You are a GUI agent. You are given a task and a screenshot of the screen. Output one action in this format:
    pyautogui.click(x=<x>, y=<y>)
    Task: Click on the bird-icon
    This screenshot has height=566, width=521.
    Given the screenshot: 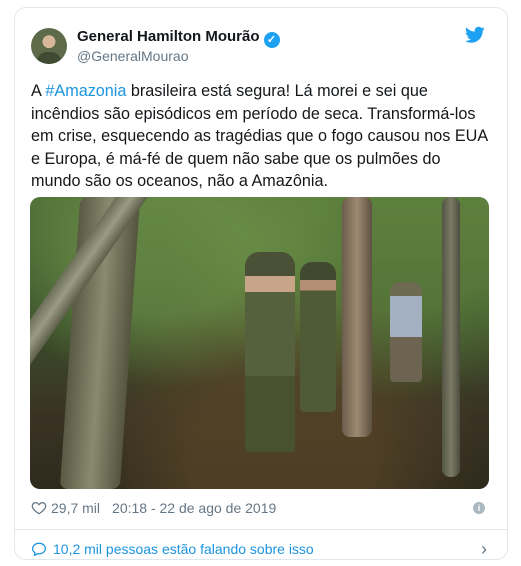 What is the action you would take?
    pyautogui.click(x=475, y=35)
    